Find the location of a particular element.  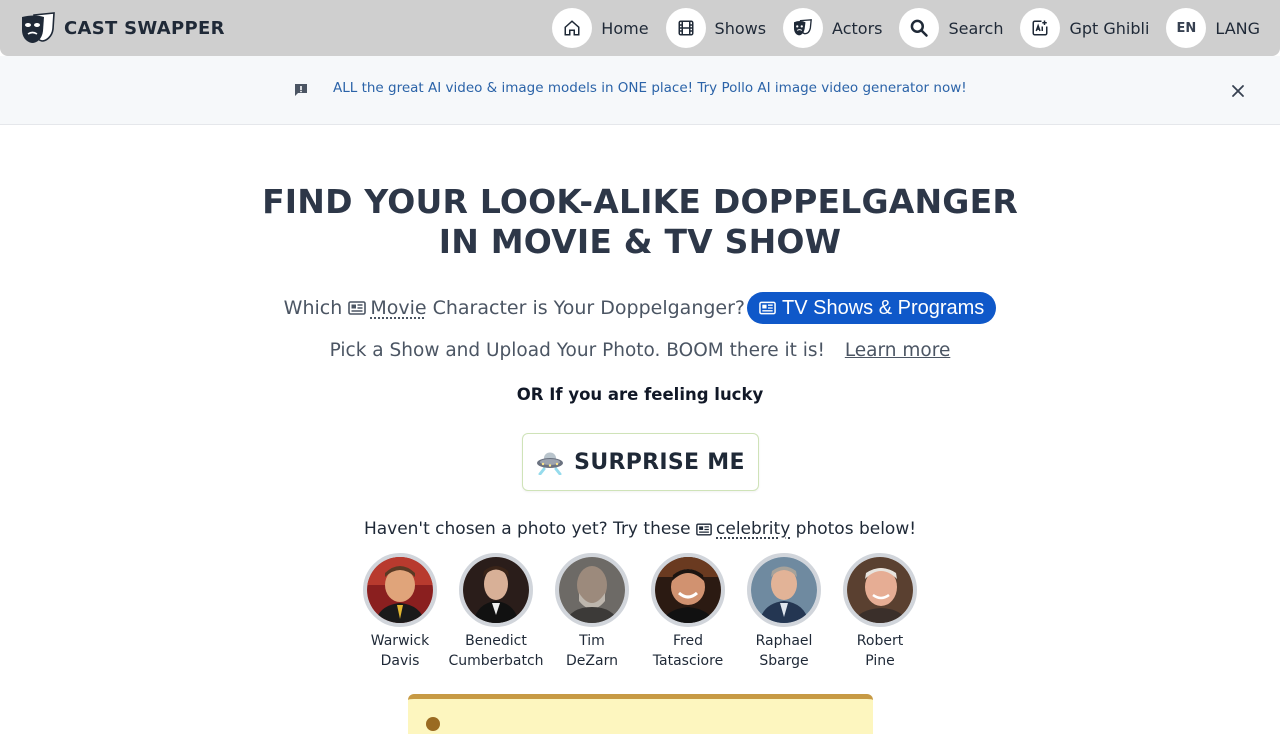

movie-word: Movie is located at coordinates (398, 308).